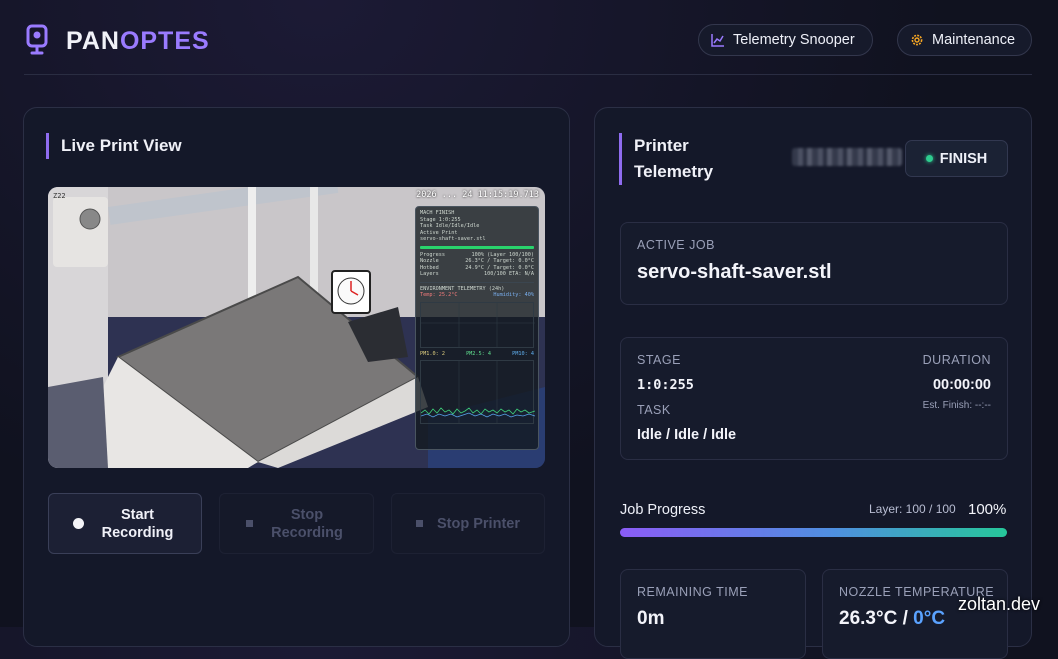 The height and width of the screenshot is (659, 1058). What do you see at coordinates (477, 274) in the screenshot?
I see `overlay-row: Layers 100/100 ETA: N/A` at bounding box center [477, 274].